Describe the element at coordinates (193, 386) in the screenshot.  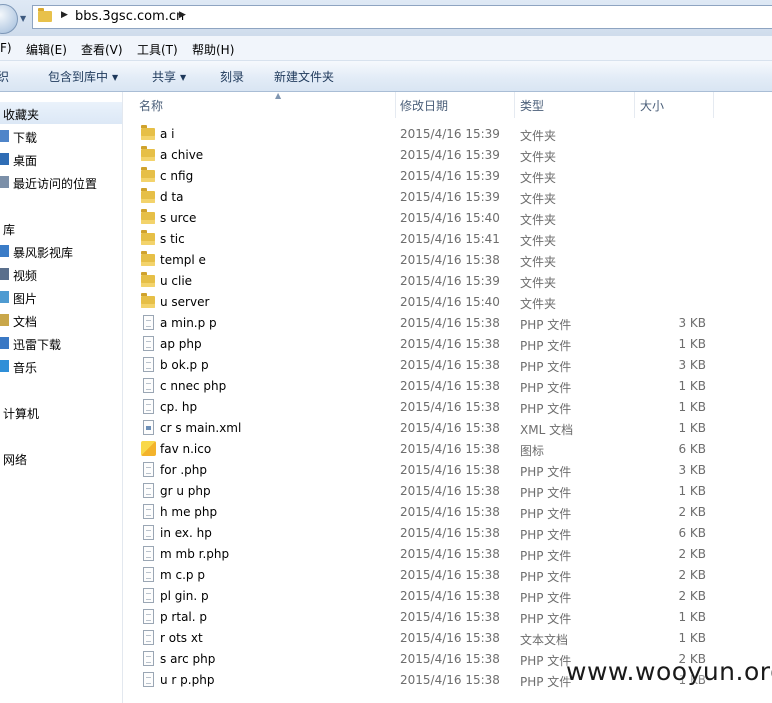
I see `file-name: c nnec php` at that location.